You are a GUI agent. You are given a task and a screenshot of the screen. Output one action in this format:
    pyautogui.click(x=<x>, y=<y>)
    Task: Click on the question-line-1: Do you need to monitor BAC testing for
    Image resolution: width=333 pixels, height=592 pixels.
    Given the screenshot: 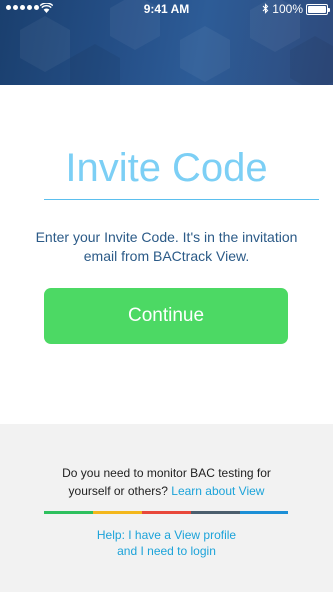 What is the action you would take?
    pyautogui.click(x=166, y=473)
    